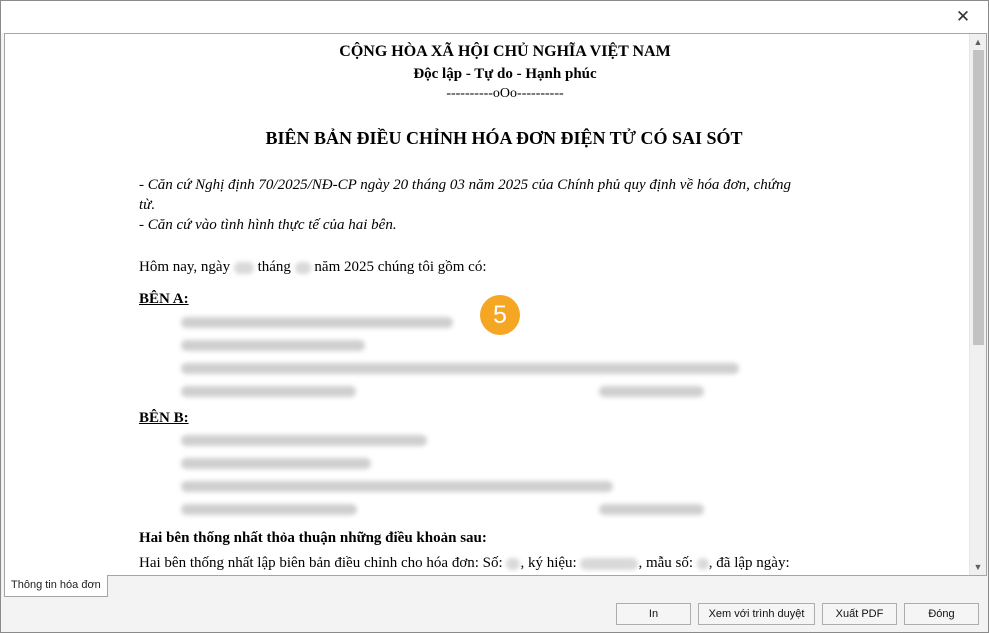  I want to click on close-button: Đóng, so click(941, 614).